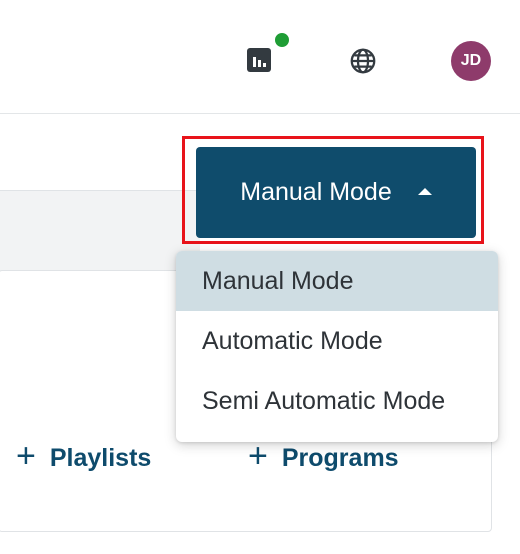 Image resolution: width=520 pixels, height=554 pixels. Describe the element at coordinates (259, 60) in the screenshot. I see `analytics-icon` at that location.